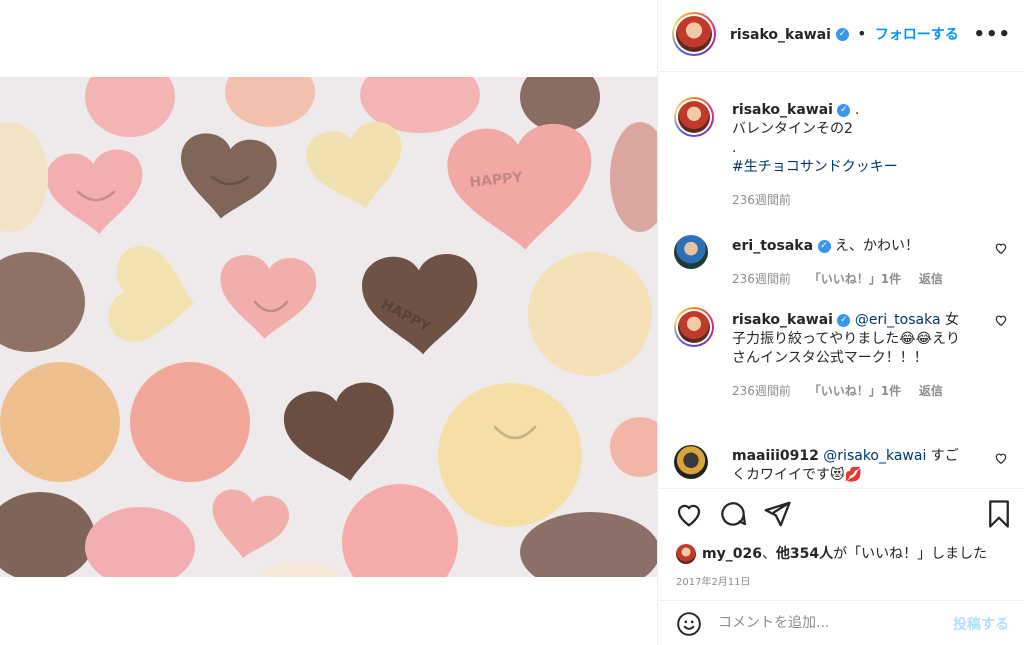 Image resolution: width=1024 pixels, height=645 pixels. I want to click on post-actions: my_026、他354人が「いいね！」しました 2017年2月11日, so click(841, 544).